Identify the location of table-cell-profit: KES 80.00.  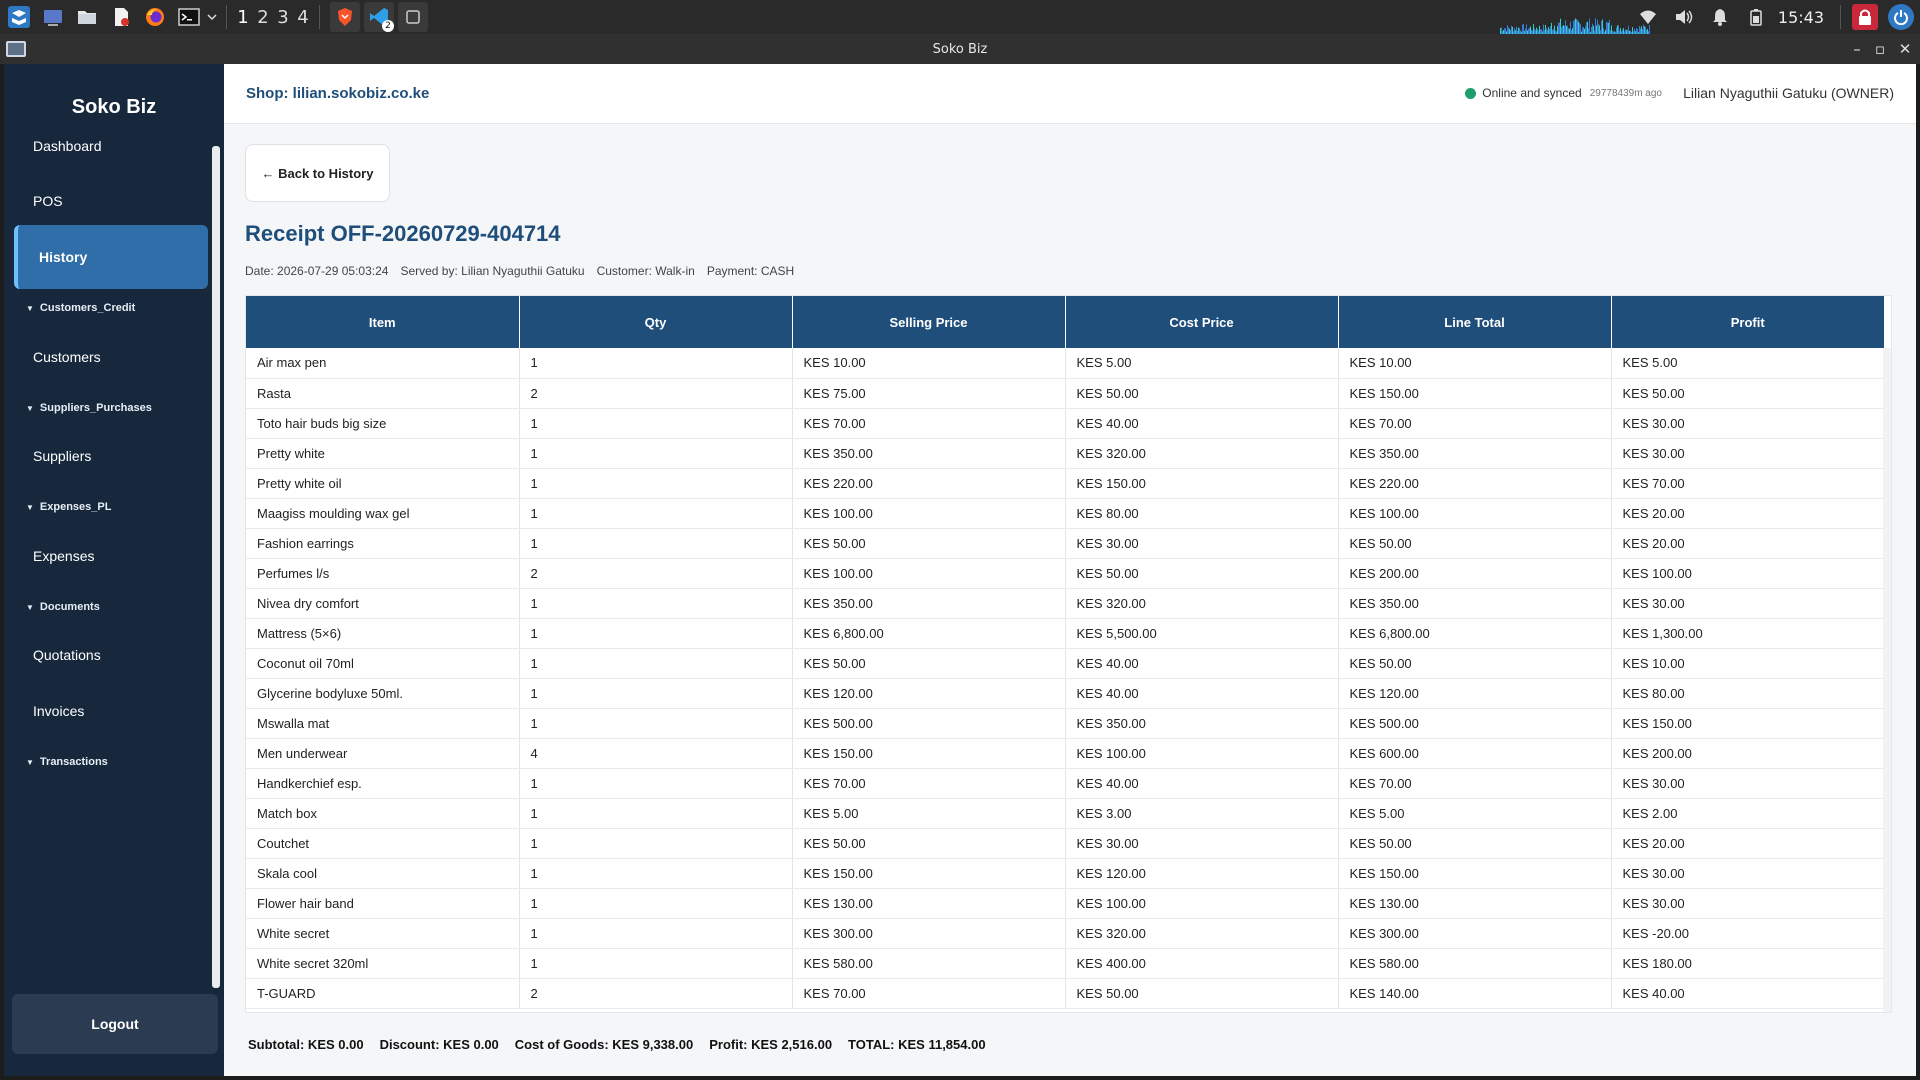
(1747, 693).